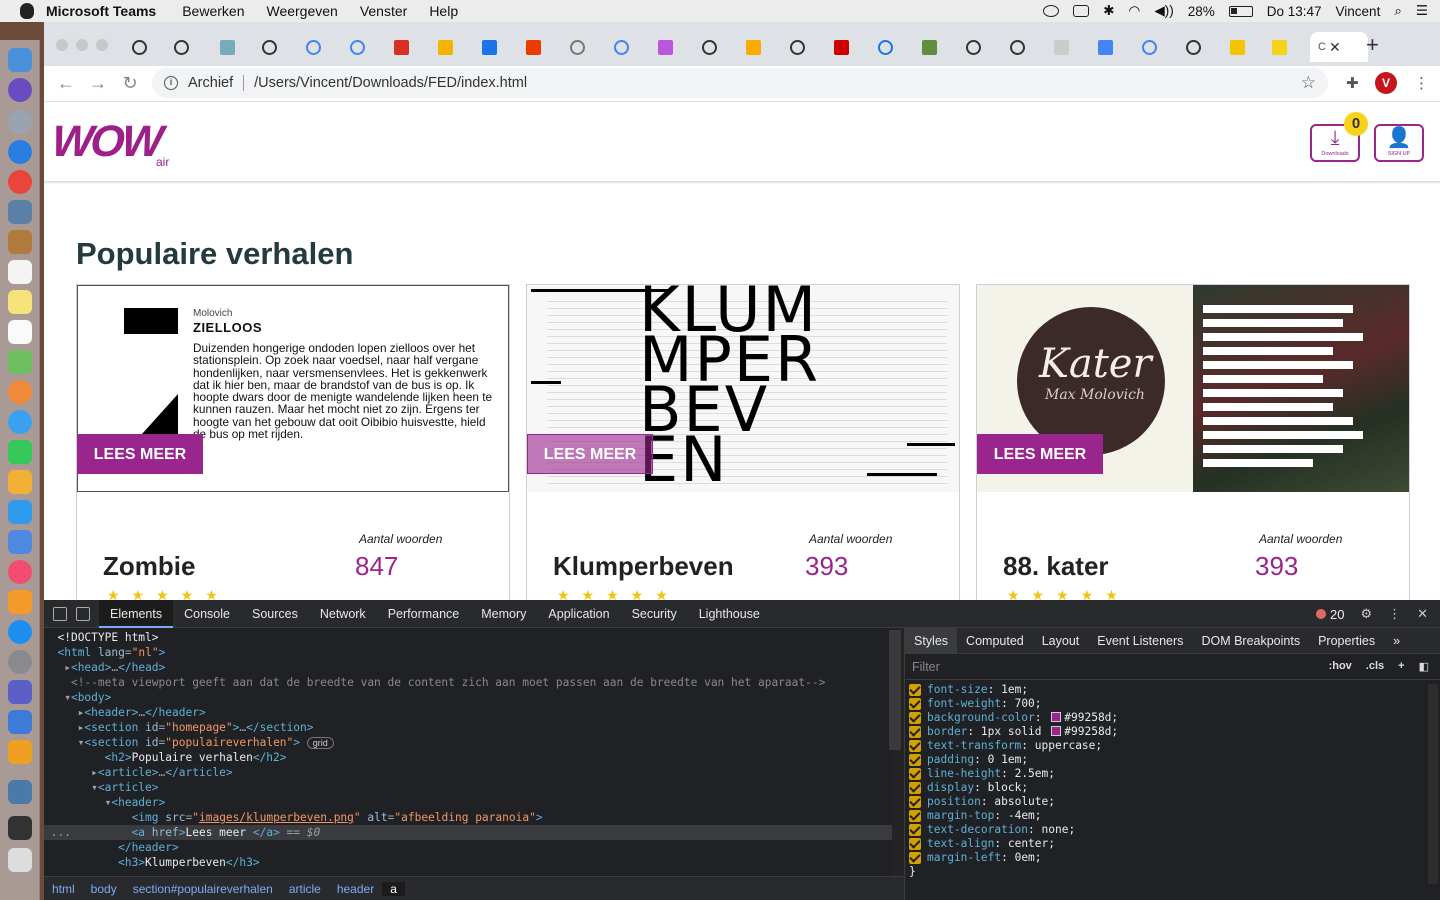 The width and height of the screenshot is (1440, 900). What do you see at coordinates (20, 452) in the screenshot?
I see `facetime-icon` at bounding box center [20, 452].